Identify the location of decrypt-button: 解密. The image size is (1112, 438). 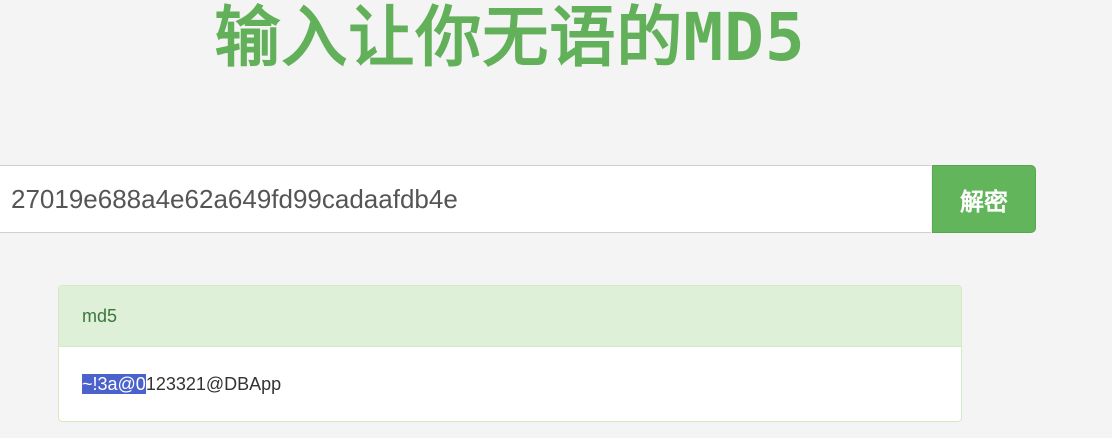
(984, 199).